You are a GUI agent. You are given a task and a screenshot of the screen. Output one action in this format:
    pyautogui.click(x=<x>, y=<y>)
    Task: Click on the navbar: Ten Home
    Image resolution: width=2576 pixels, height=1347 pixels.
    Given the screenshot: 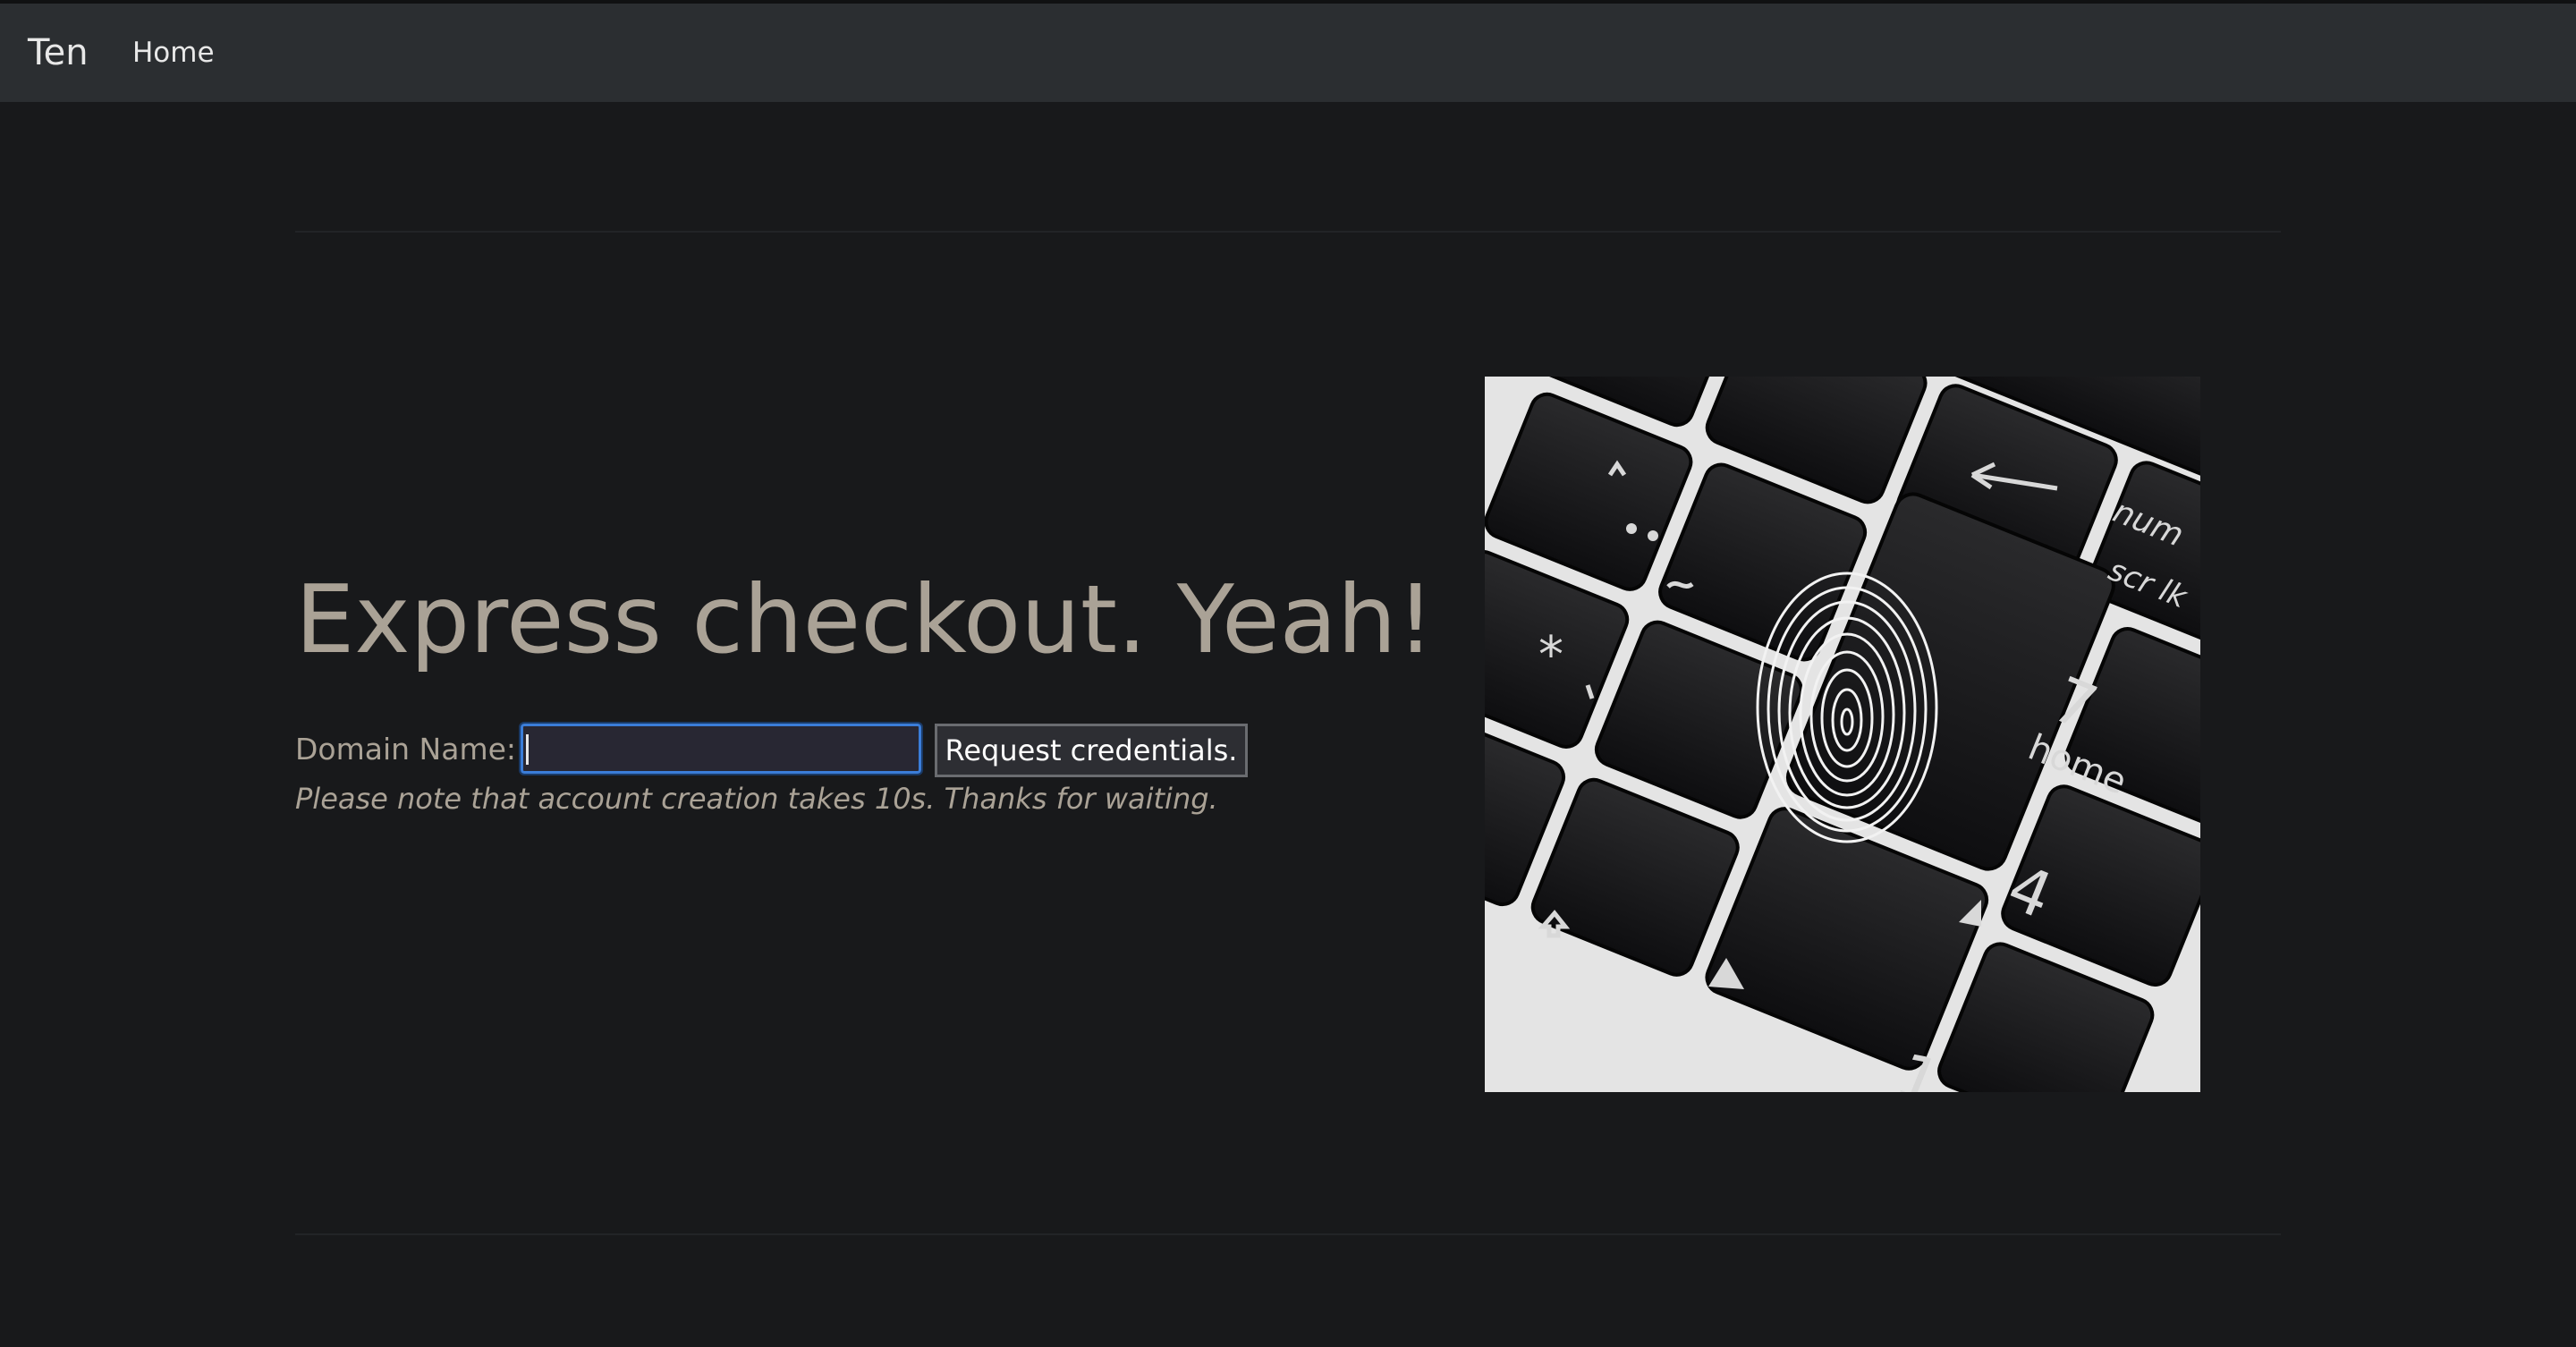 What is the action you would take?
    pyautogui.click(x=1288, y=53)
    